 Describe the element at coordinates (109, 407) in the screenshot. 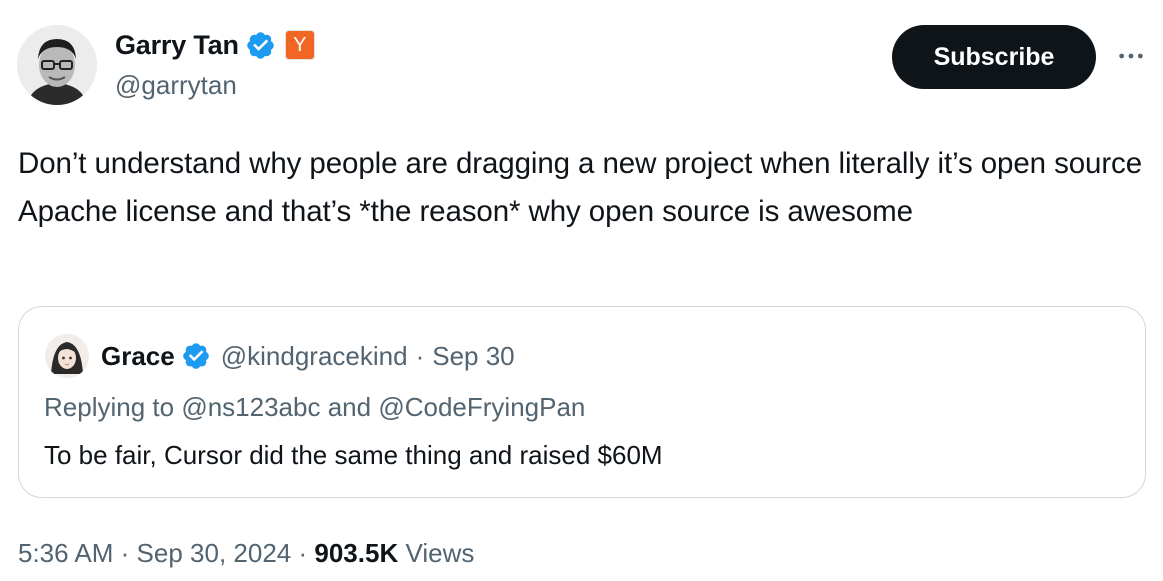

I see `replying-prefix: Replying to` at that location.